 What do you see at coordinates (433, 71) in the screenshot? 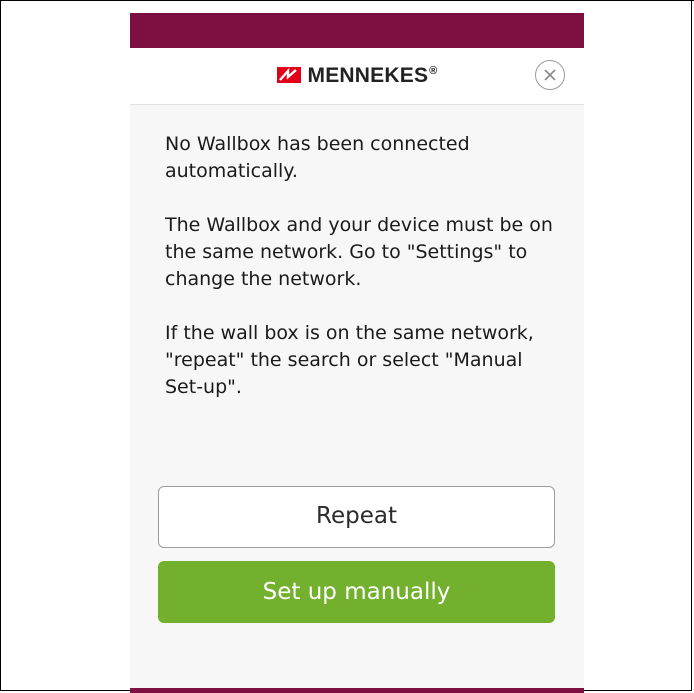
I see `registered-mark: ®` at bounding box center [433, 71].